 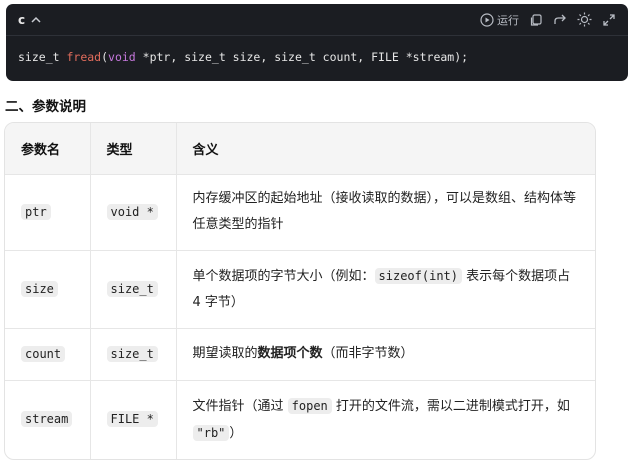 I want to click on share-arrow-icon, so click(x=560, y=20).